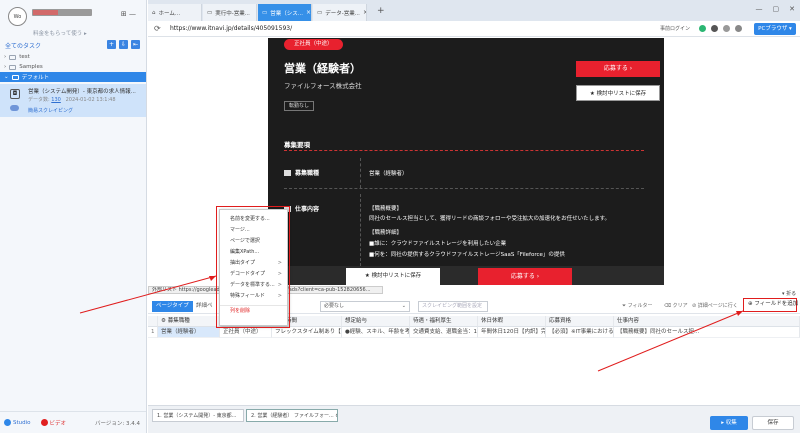  Describe the element at coordinates (618, 69) in the screenshot. I see `apply-button: 応募する ›` at that location.